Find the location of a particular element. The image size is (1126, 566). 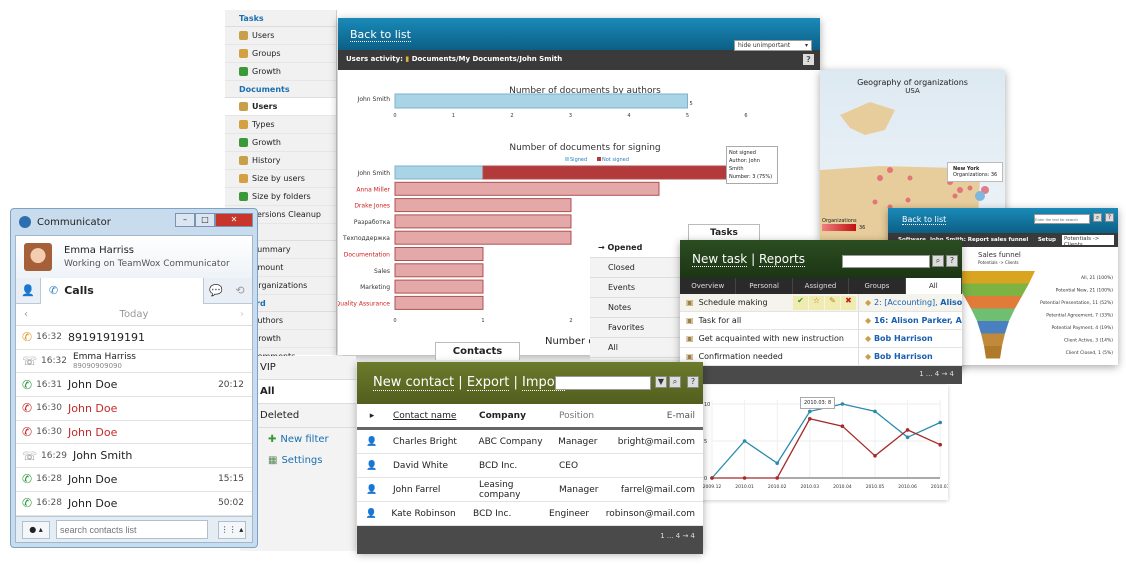

col-email: E-mail is located at coordinates (661, 416).